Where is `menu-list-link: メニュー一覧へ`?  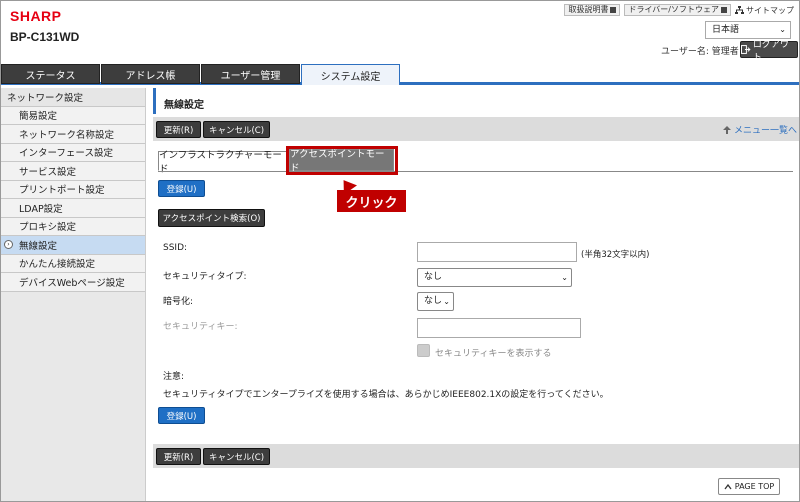
menu-list-link: メニュー一覧へ is located at coordinates (759, 129).